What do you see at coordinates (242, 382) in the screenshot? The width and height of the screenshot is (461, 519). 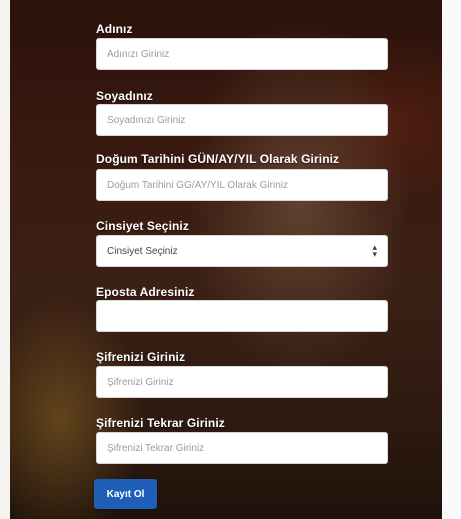 I see `password-input: Şifrenizi Giriniz` at bounding box center [242, 382].